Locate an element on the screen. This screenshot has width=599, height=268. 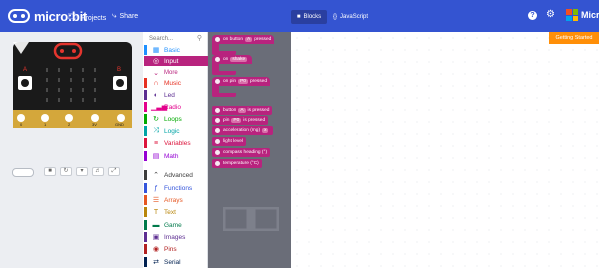
toggle-icon: ◐ is located at coordinates (156, 95).